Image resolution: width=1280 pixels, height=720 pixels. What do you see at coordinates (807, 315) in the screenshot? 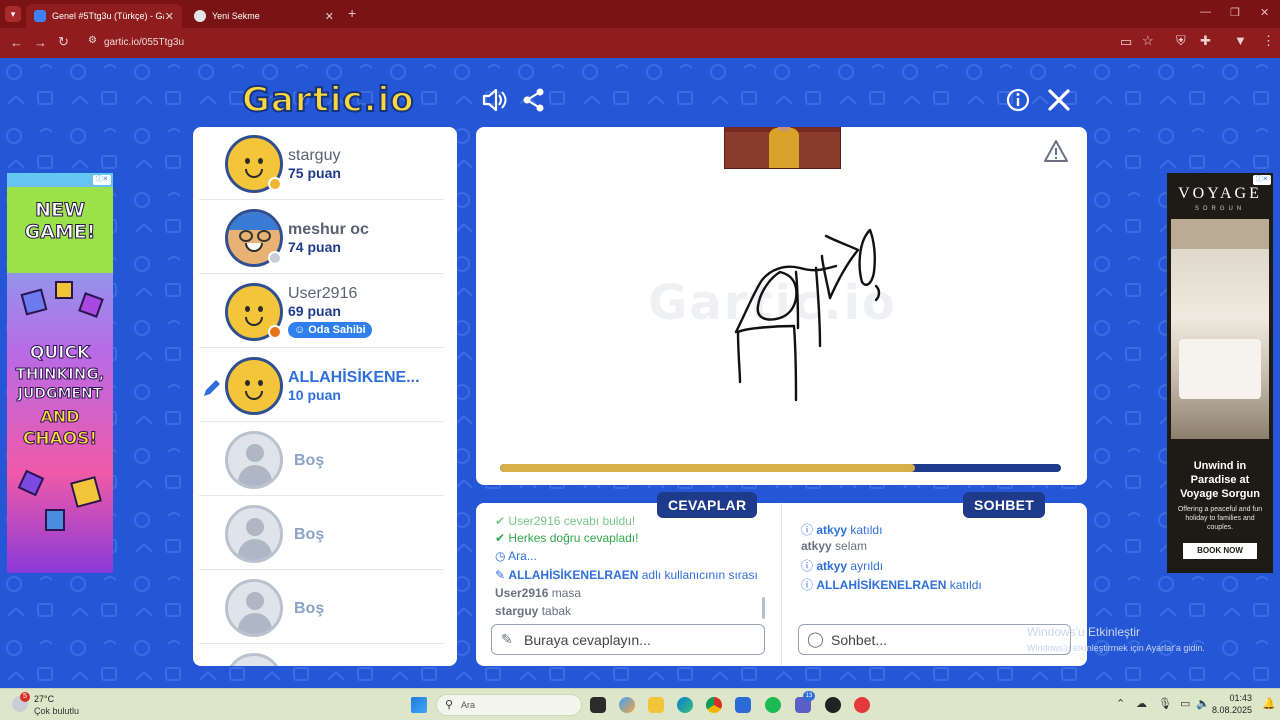
I see `player-drawing-strokes` at bounding box center [807, 315].